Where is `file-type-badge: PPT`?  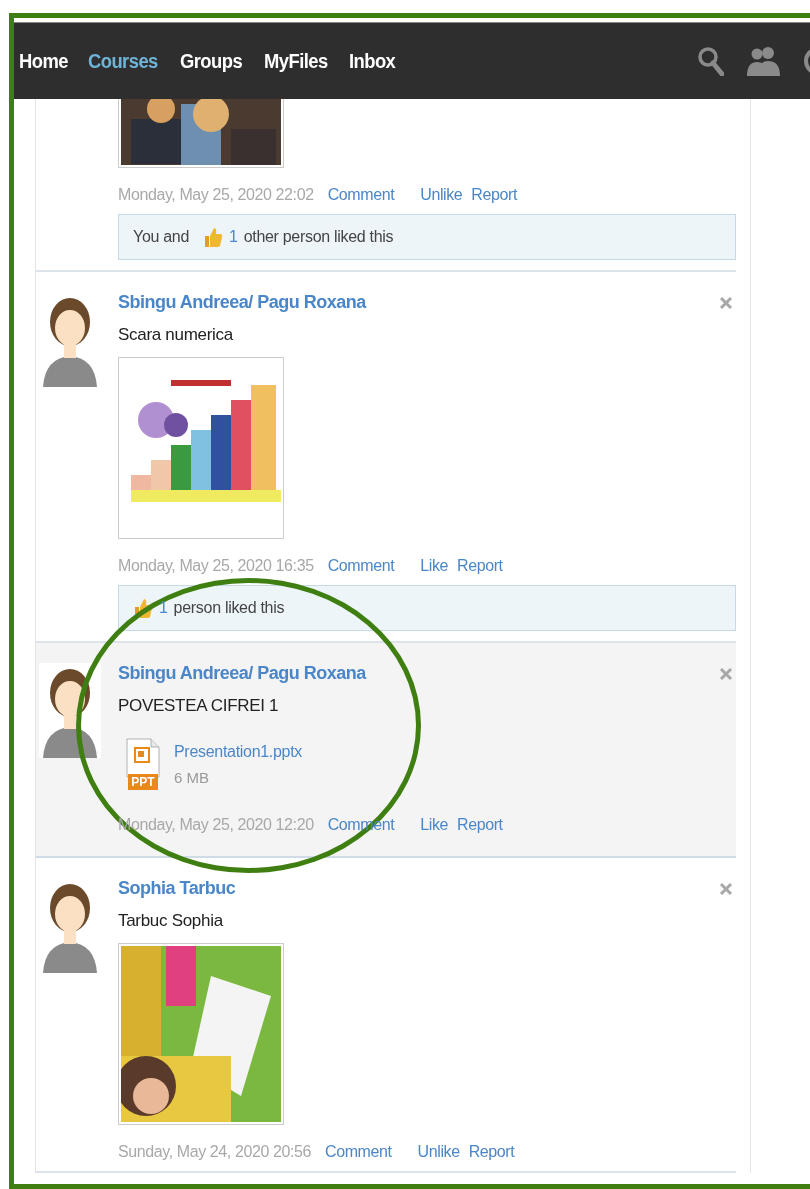 file-type-badge: PPT is located at coordinates (143, 782).